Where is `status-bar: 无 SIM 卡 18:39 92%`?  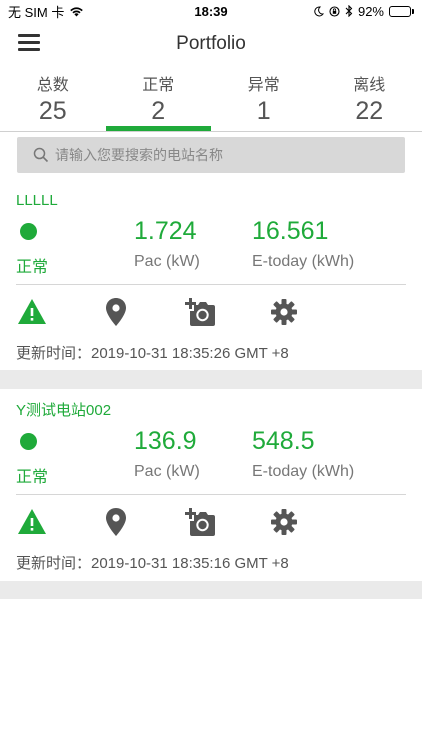
status-bar: 无 SIM 卡 18:39 92% is located at coordinates (211, 11).